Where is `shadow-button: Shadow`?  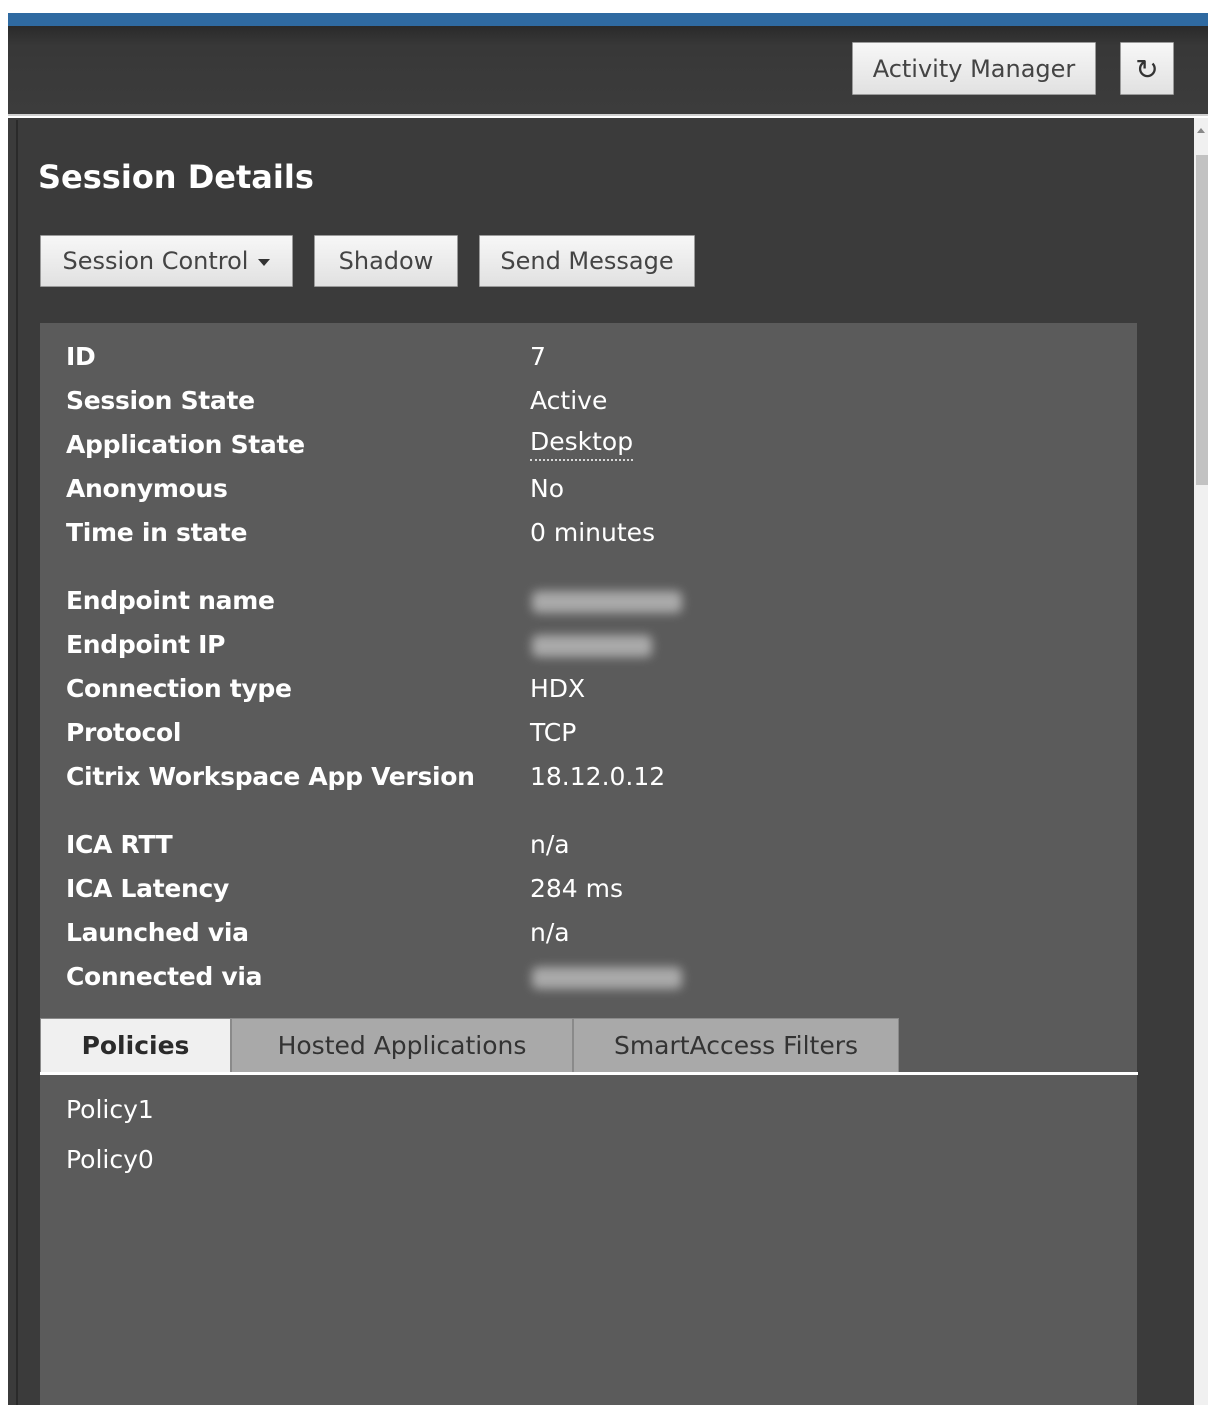 shadow-button: Shadow is located at coordinates (386, 261).